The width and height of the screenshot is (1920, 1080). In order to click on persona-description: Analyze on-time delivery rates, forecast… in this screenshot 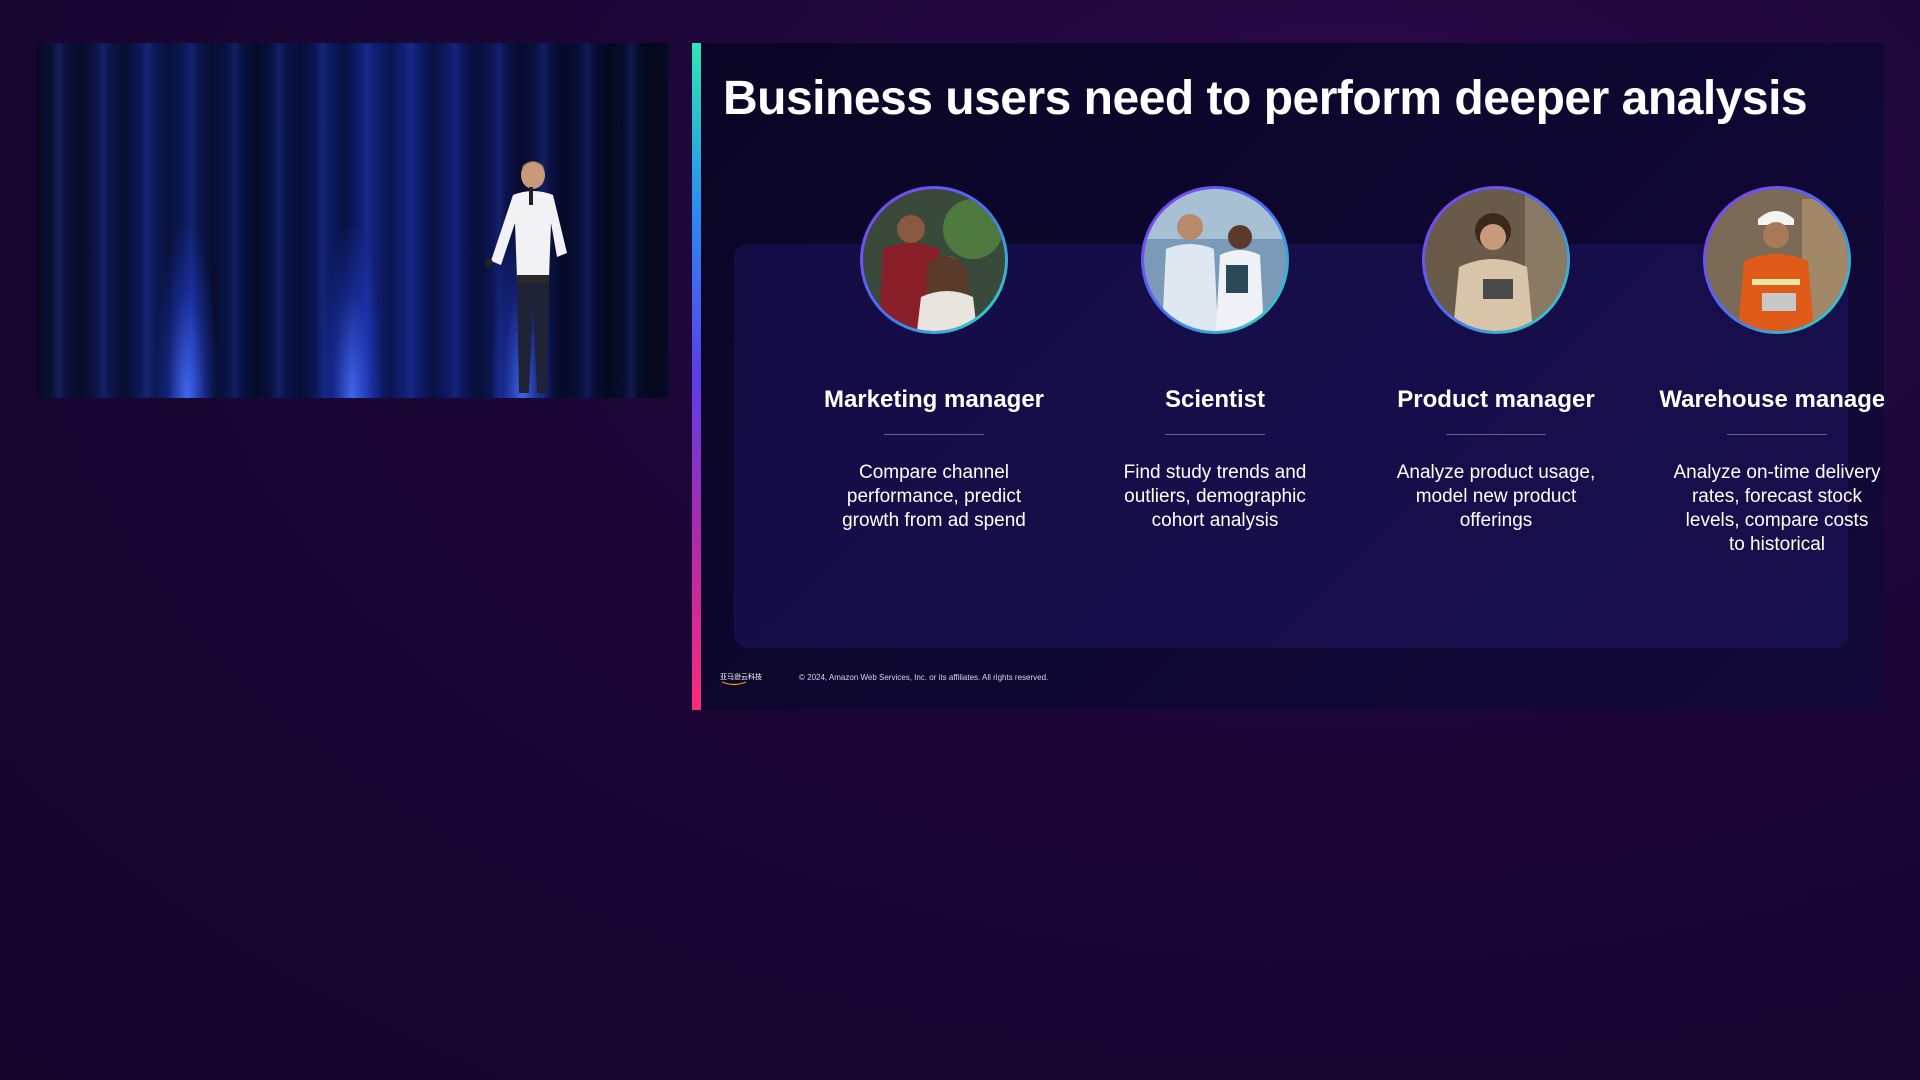, I will do `click(1777, 508)`.